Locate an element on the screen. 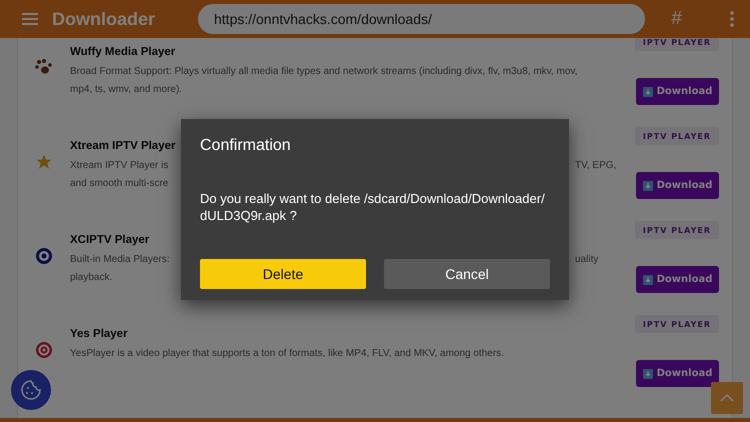  app-description: Built-in Media Players: is located at coordinates (120, 260).